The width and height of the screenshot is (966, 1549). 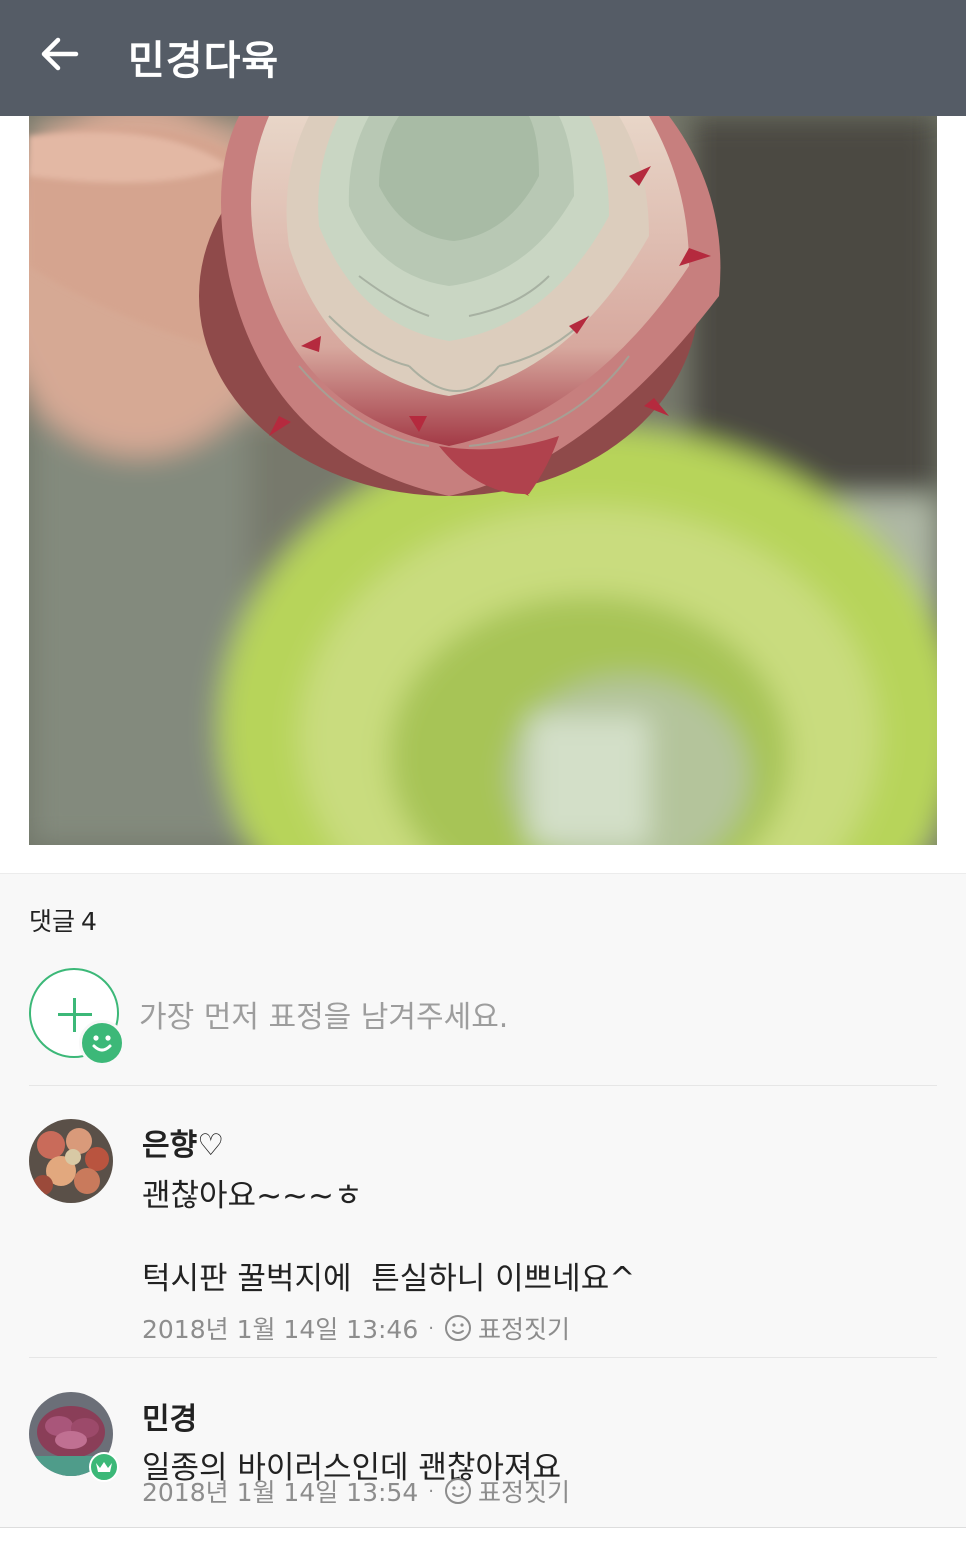 What do you see at coordinates (483, 1538) in the screenshot?
I see `bottom-divider` at bounding box center [483, 1538].